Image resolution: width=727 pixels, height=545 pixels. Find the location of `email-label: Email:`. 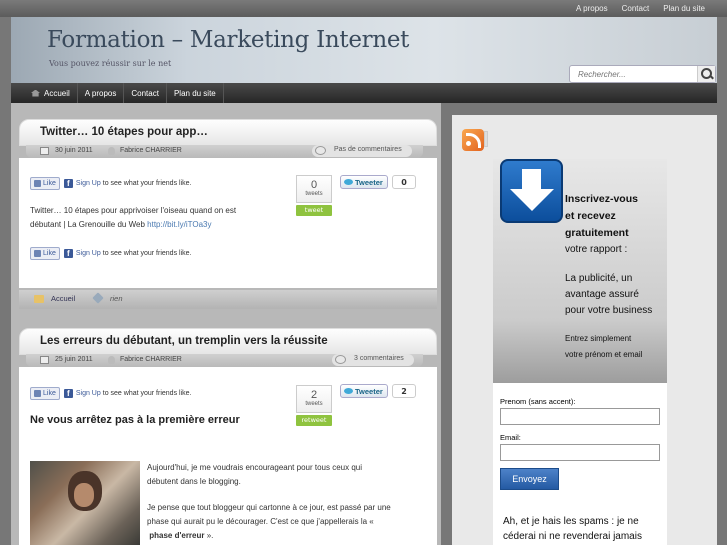

email-label: Email: is located at coordinates (510, 437).